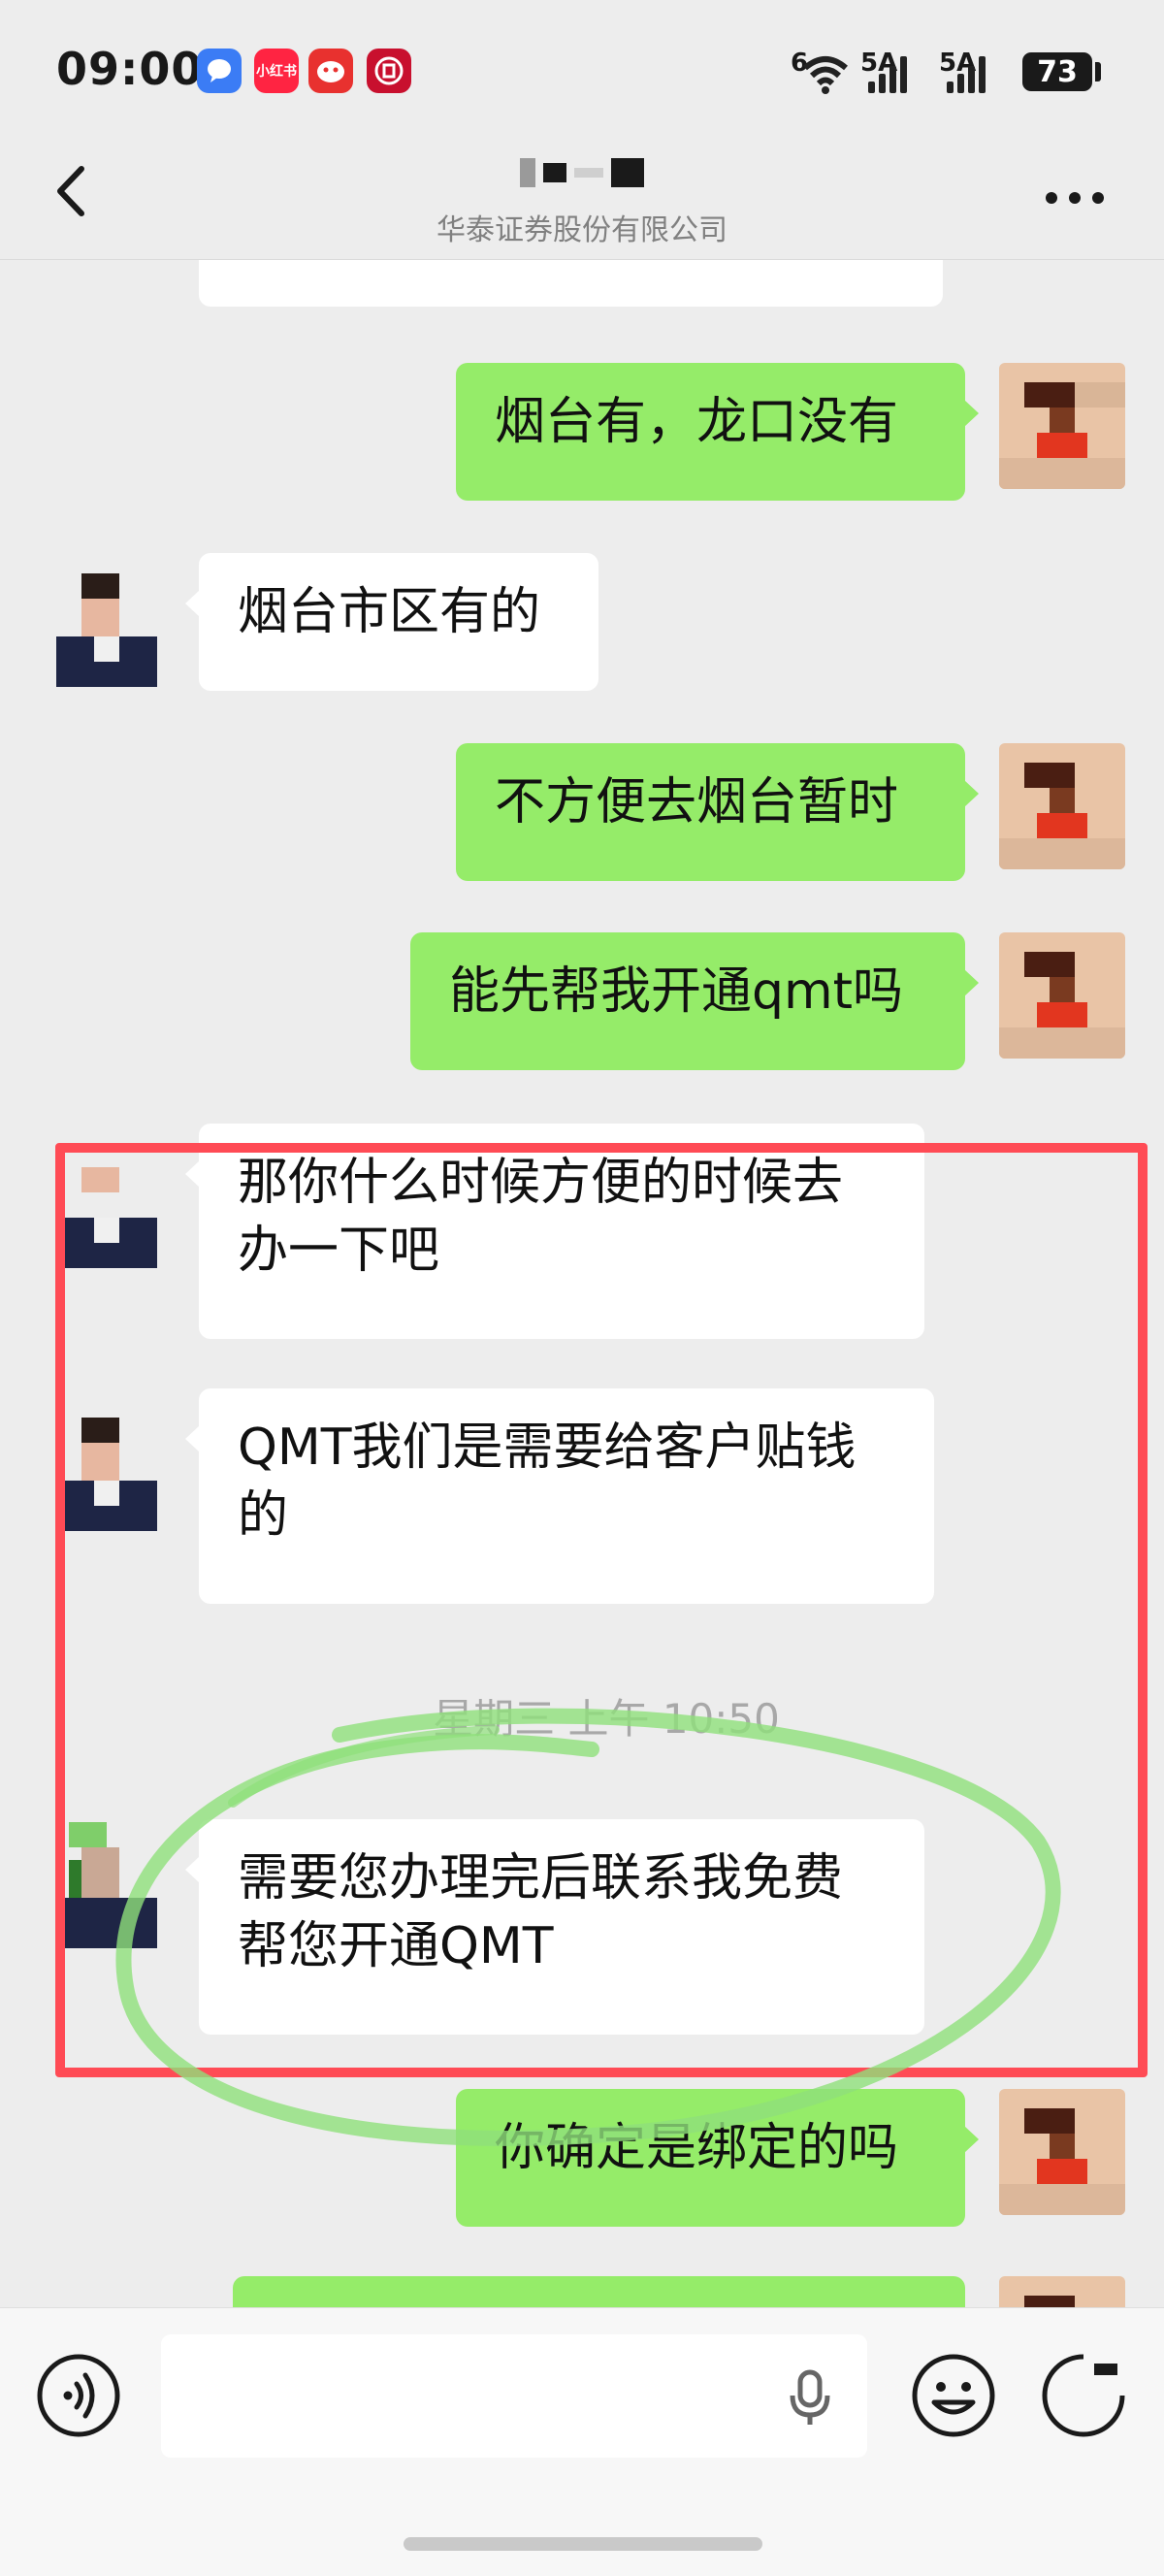  What do you see at coordinates (582, 73) in the screenshot?
I see `status-bar: 09:00 小红书 6 5A 5A 73` at bounding box center [582, 73].